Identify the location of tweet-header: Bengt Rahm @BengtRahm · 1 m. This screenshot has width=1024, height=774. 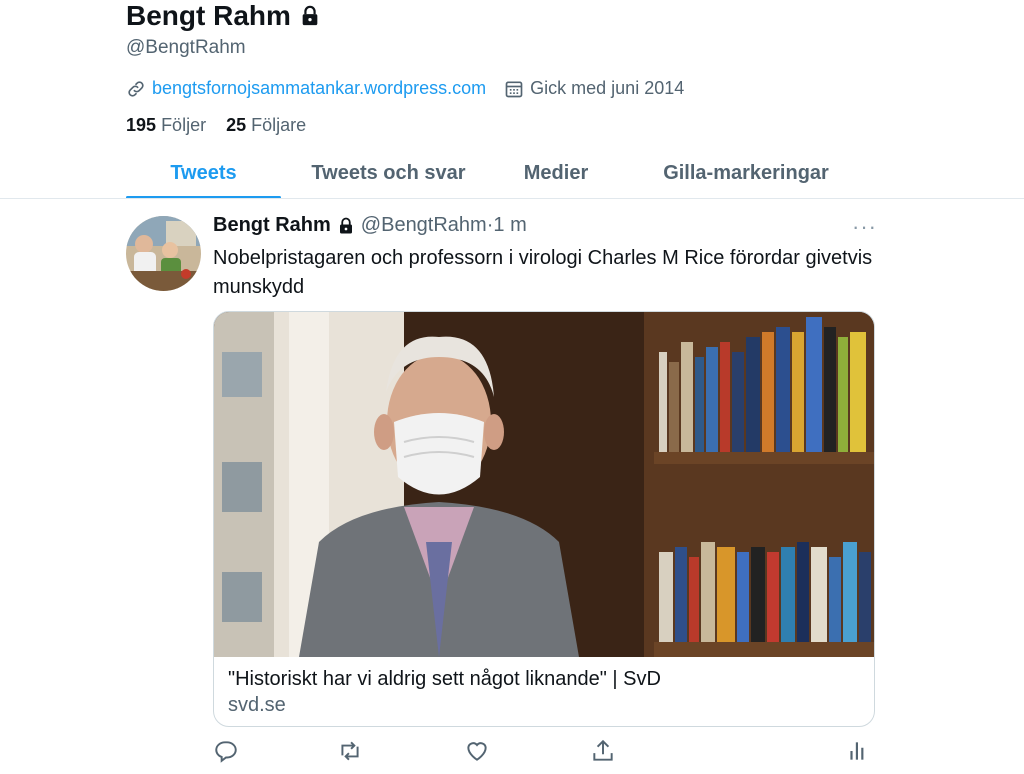
(370, 225).